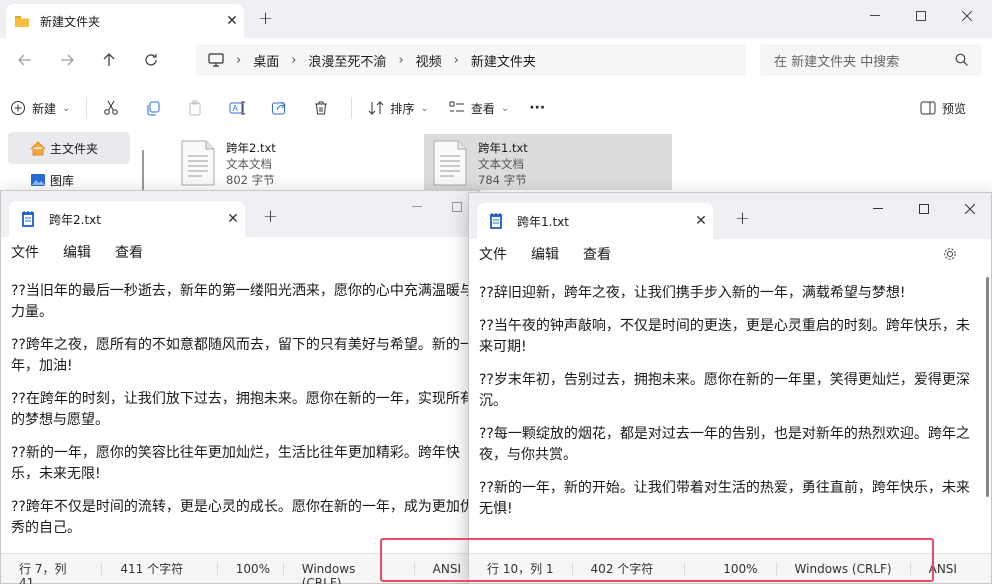 This screenshot has height=584, width=992. I want to click on breadcrumb-item: 新建文件夹, so click(503, 60).